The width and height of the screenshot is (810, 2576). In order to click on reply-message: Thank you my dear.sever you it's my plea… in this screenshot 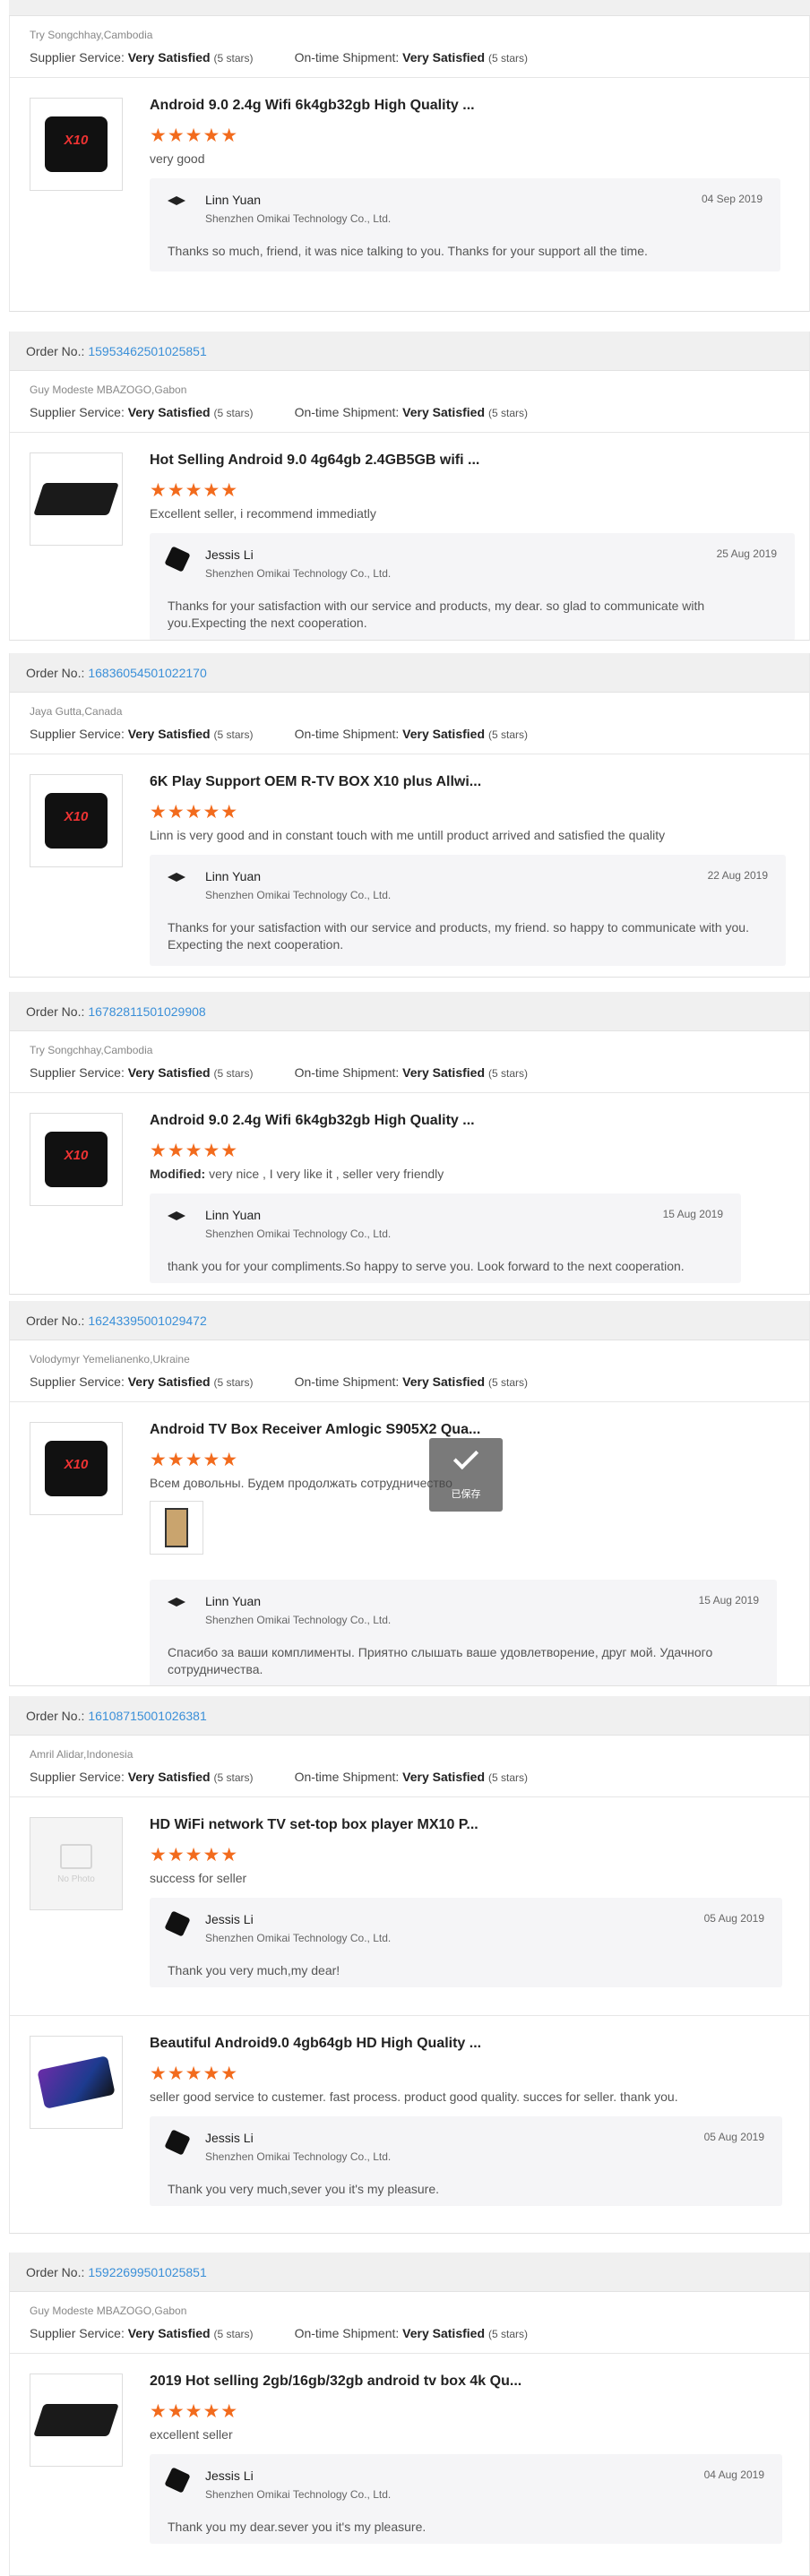, I will do `click(297, 2527)`.